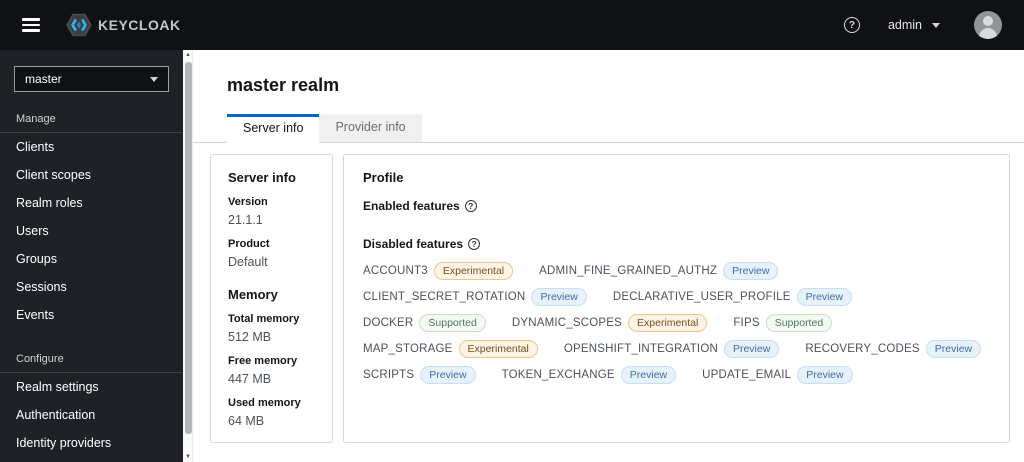  Describe the element at coordinates (91, 79) in the screenshot. I see `realm-select: master` at that location.